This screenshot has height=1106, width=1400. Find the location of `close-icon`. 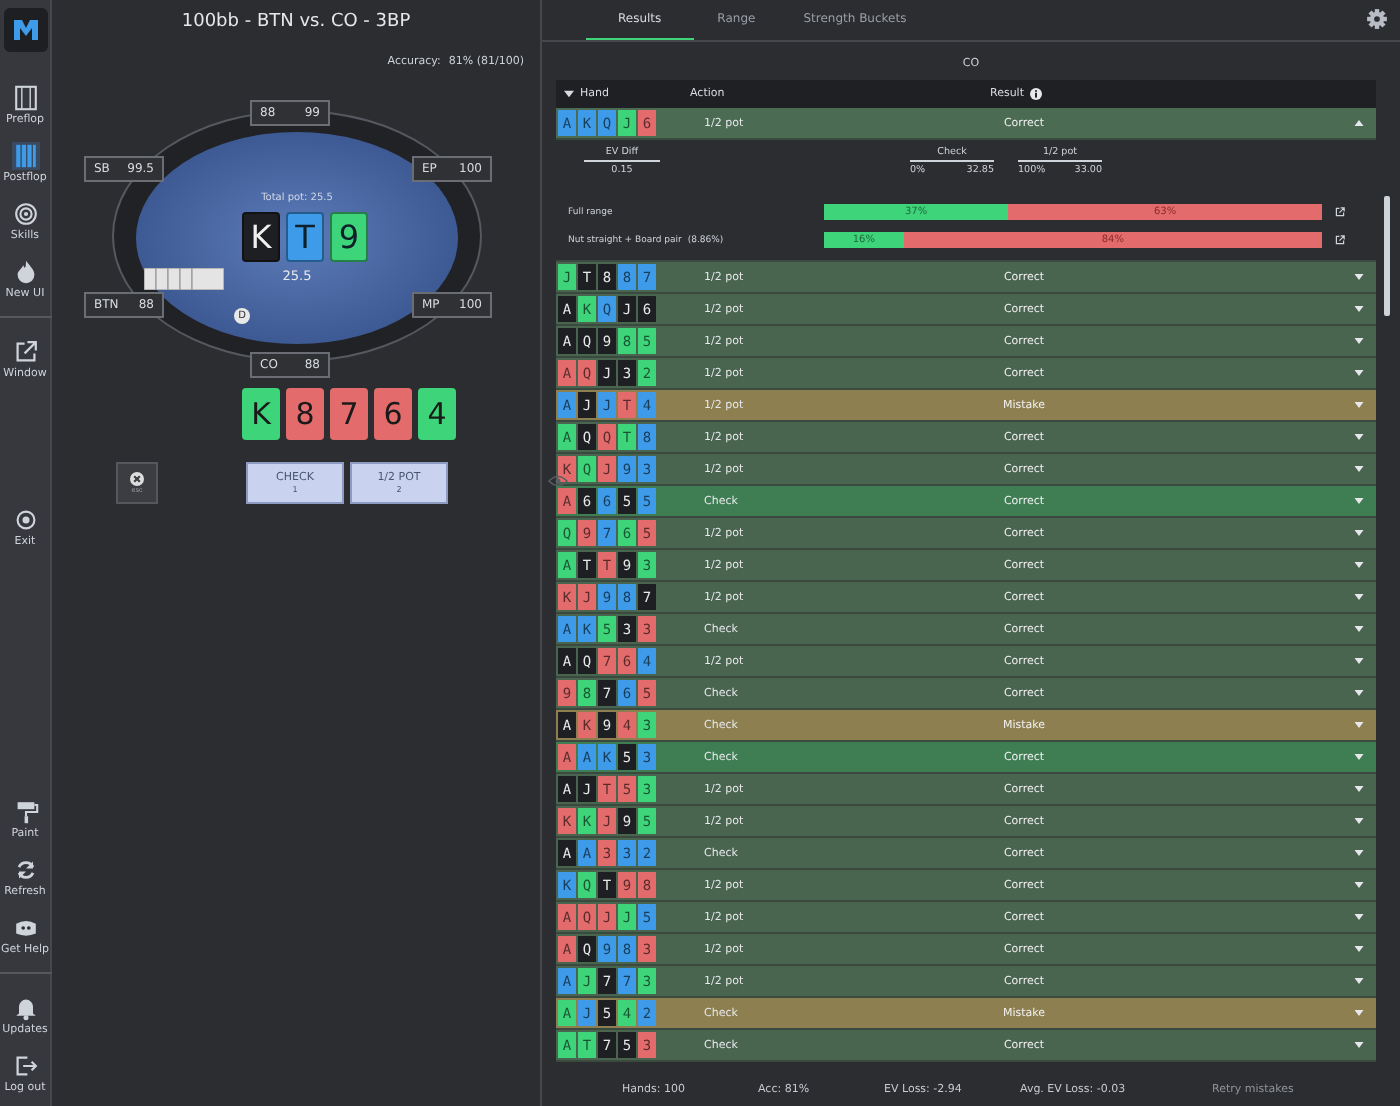

close-icon is located at coordinates (137, 479).